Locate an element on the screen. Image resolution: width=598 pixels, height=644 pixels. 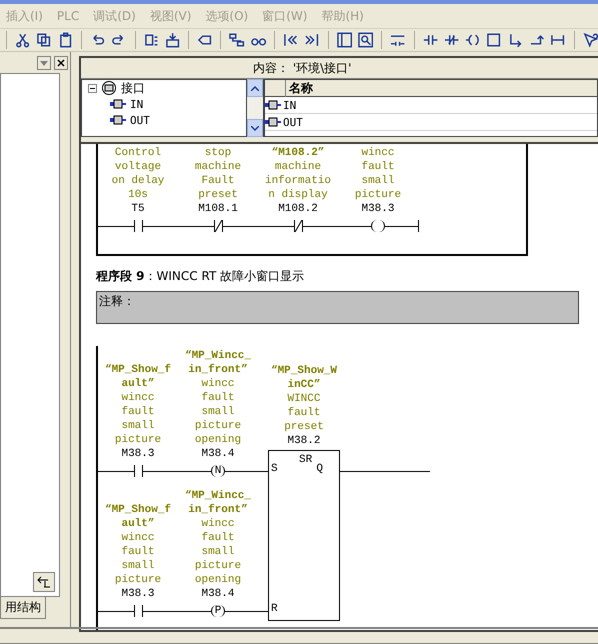
collapse-icon is located at coordinates (92, 88).